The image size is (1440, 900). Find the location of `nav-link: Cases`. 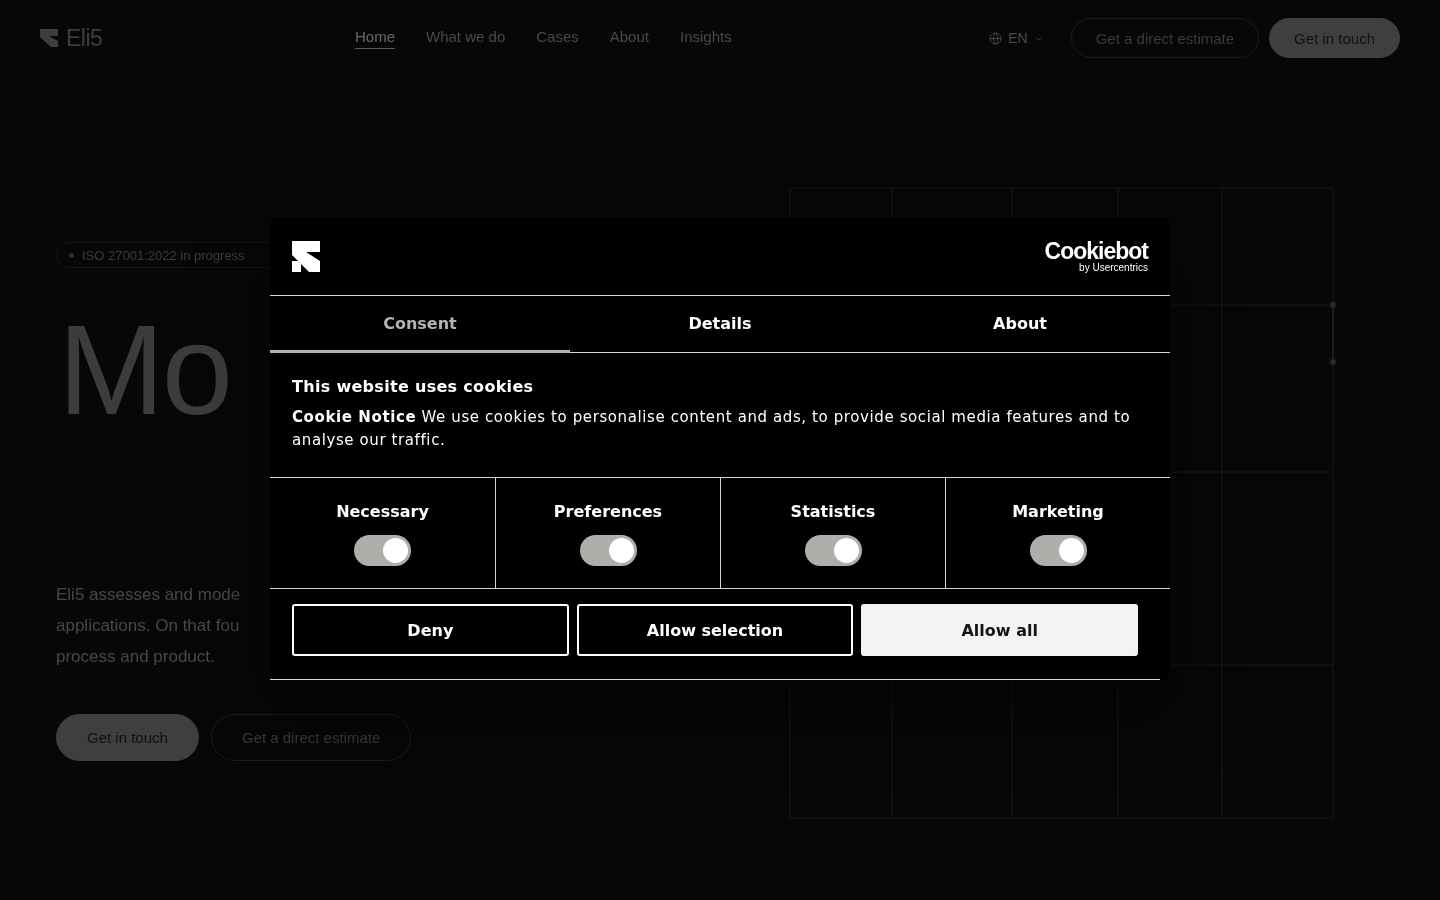

nav-link: Cases is located at coordinates (557, 38).